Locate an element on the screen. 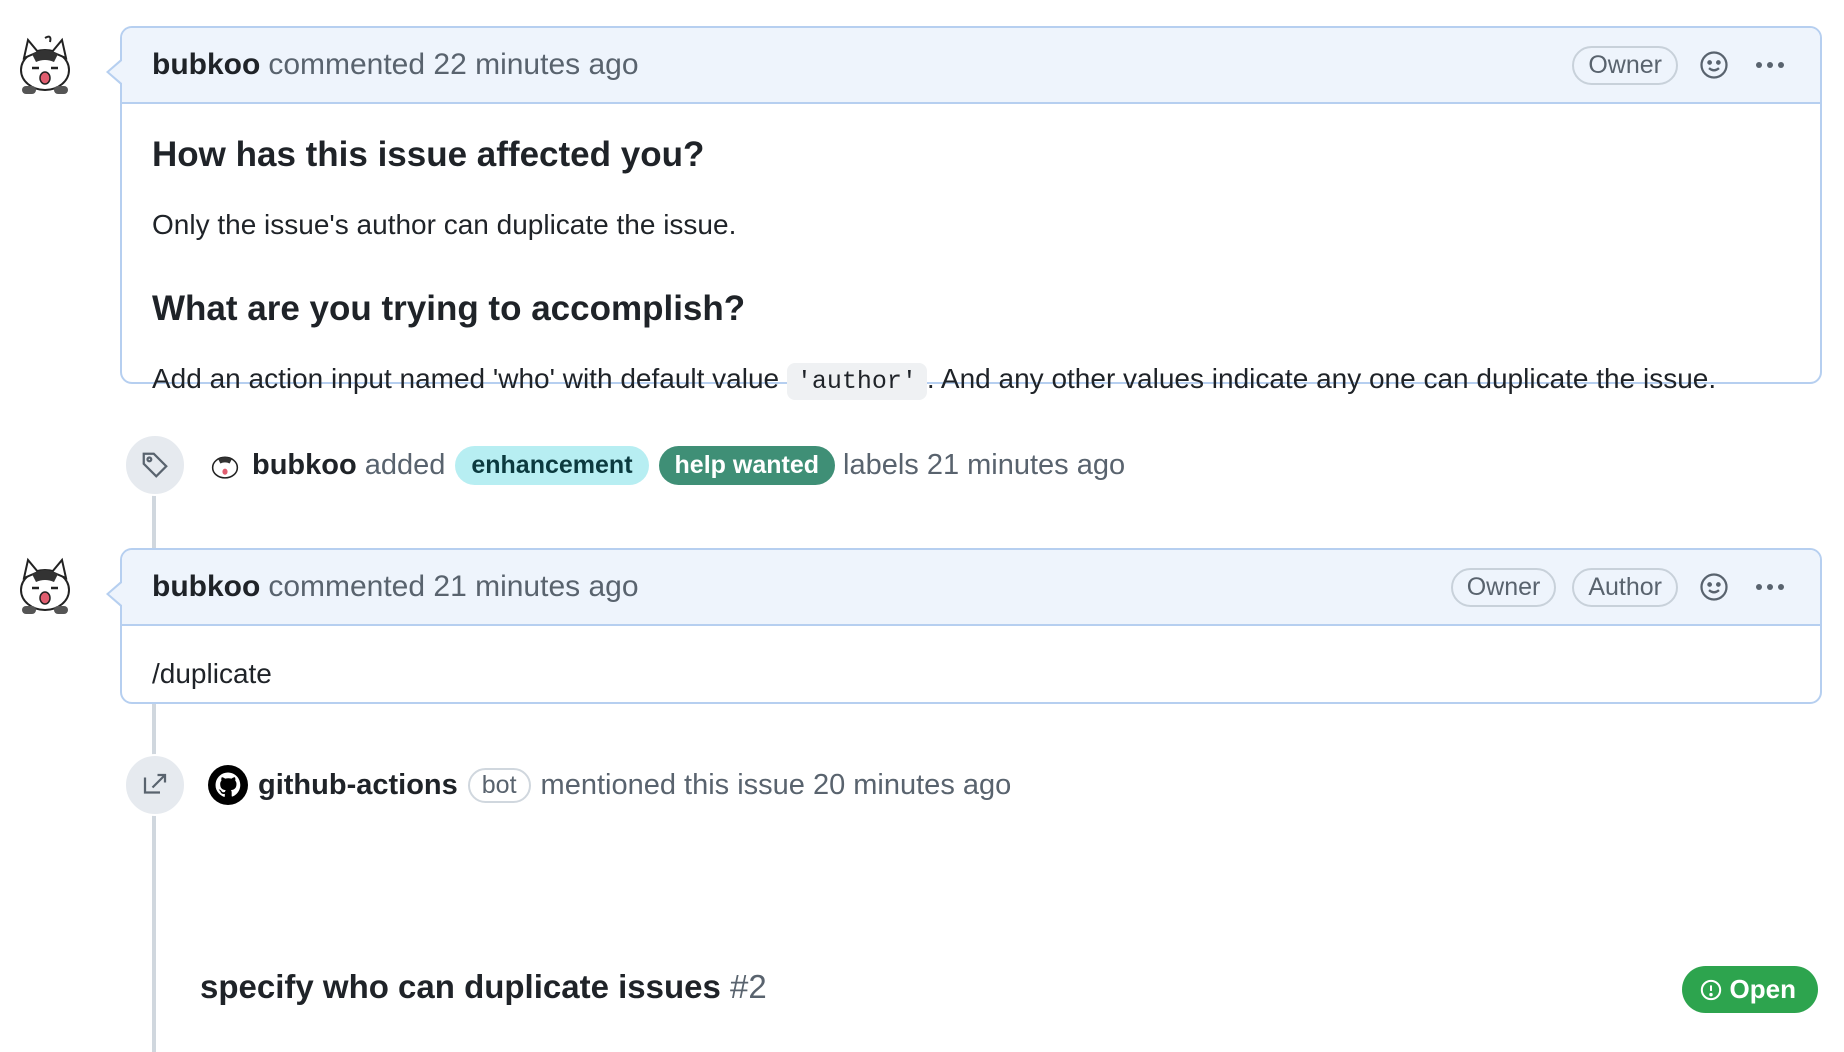  event-text: mentioned this issue 20 minutes ago is located at coordinates (776, 785).